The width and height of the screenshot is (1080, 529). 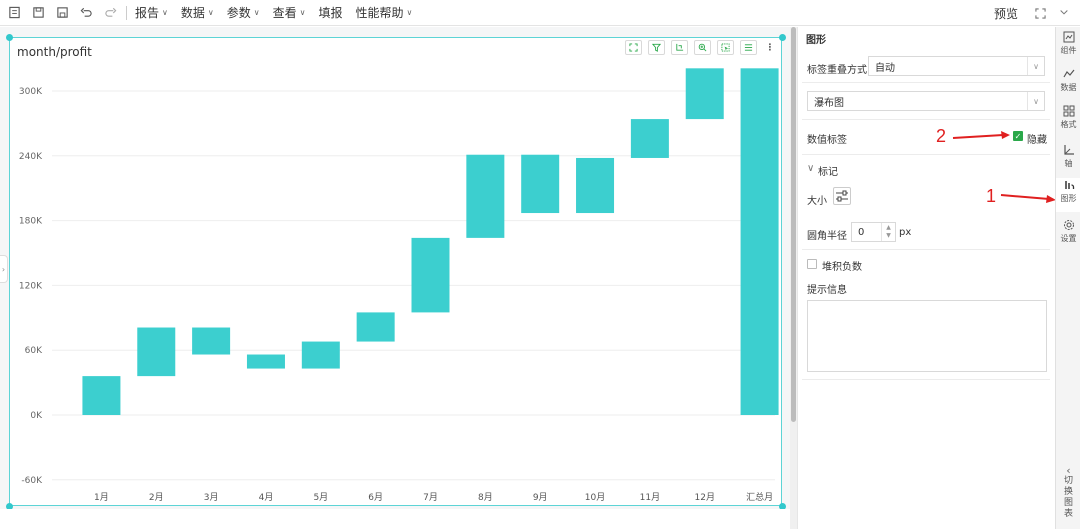 What do you see at coordinates (793, 224) in the screenshot?
I see `scrollbar-thumb` at bounding box center [793, 224].